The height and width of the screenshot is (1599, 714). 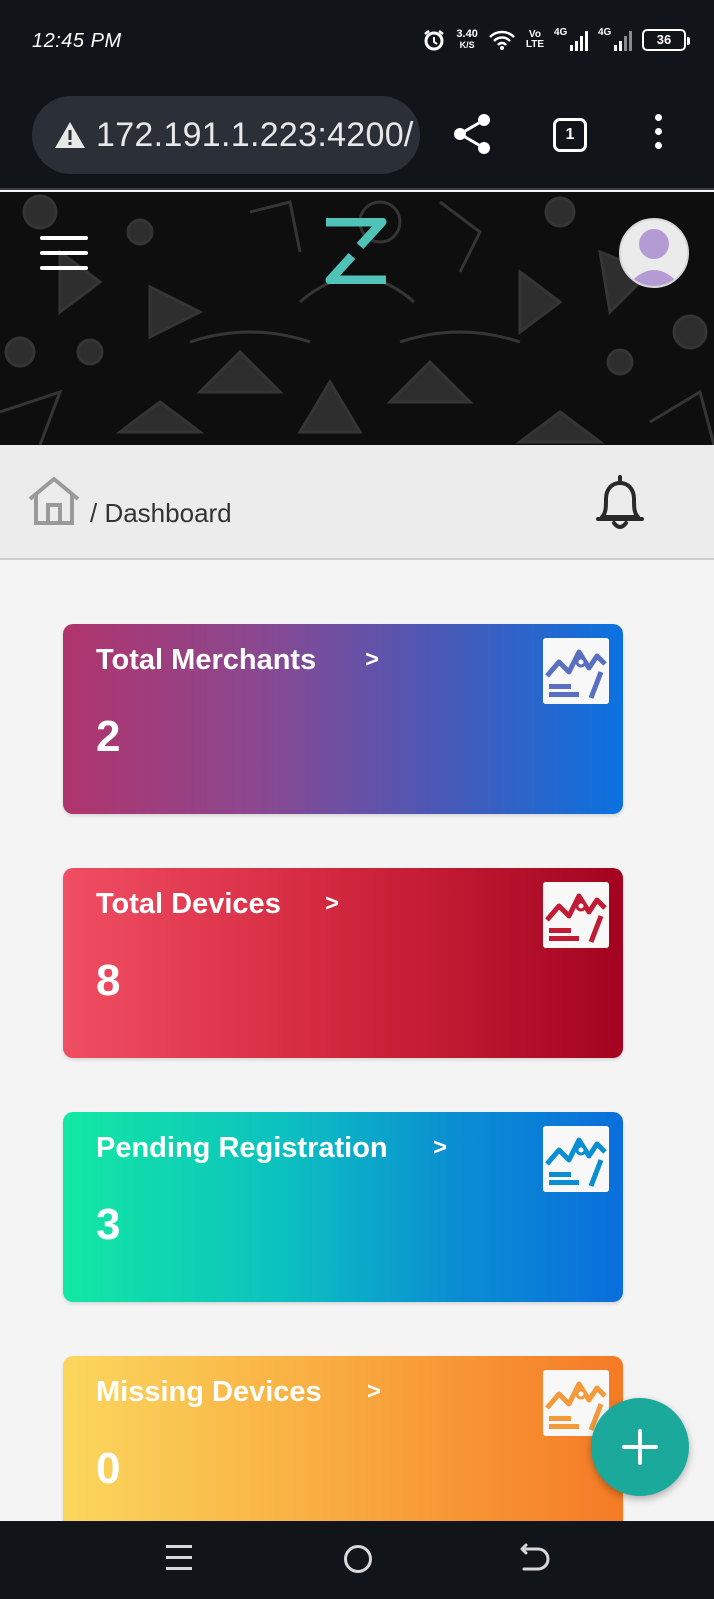 What do you see at coordinates (255, 135) in the screenshot?
I see `url-text: 172.191.1.223:4200/` at bounding box center [255, 135].